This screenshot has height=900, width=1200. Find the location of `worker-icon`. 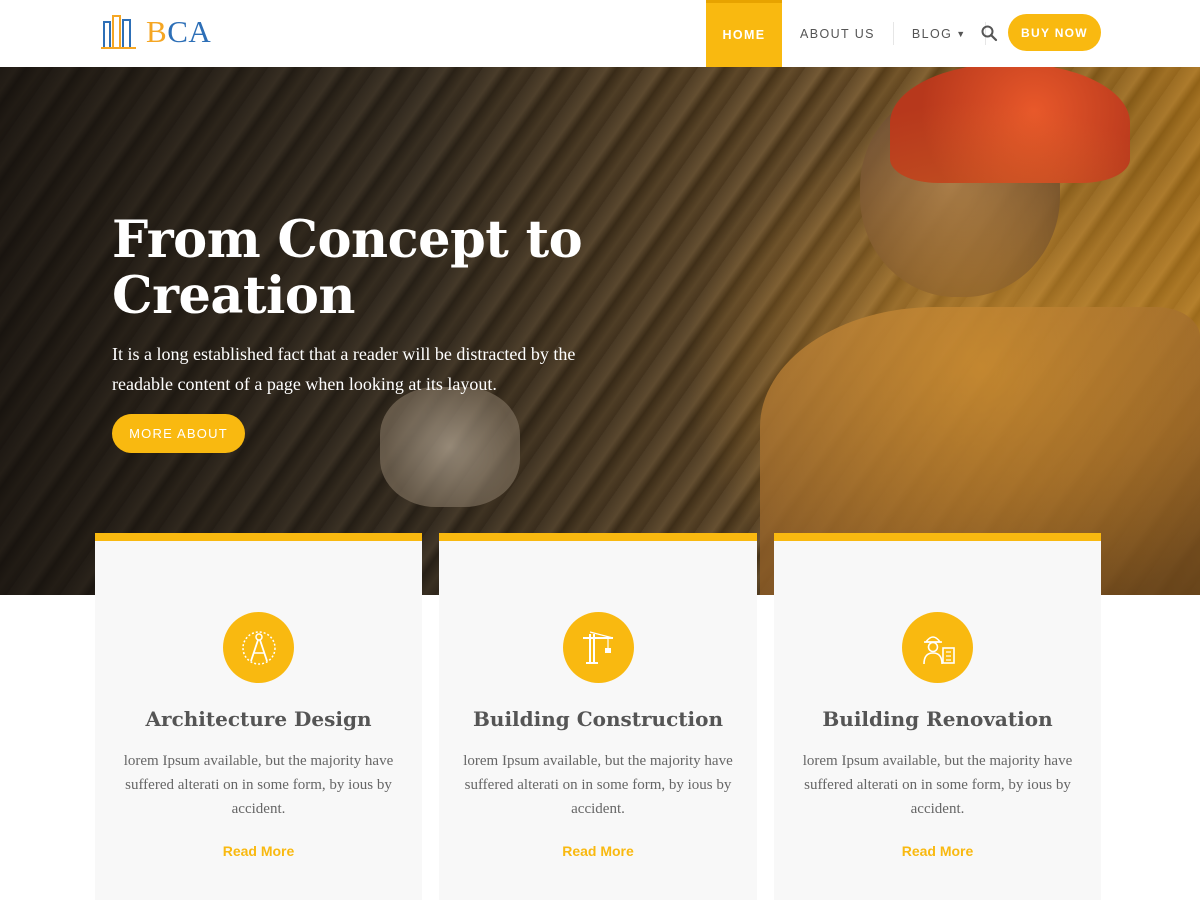

worker-icon is located at coordinates (938, 649).